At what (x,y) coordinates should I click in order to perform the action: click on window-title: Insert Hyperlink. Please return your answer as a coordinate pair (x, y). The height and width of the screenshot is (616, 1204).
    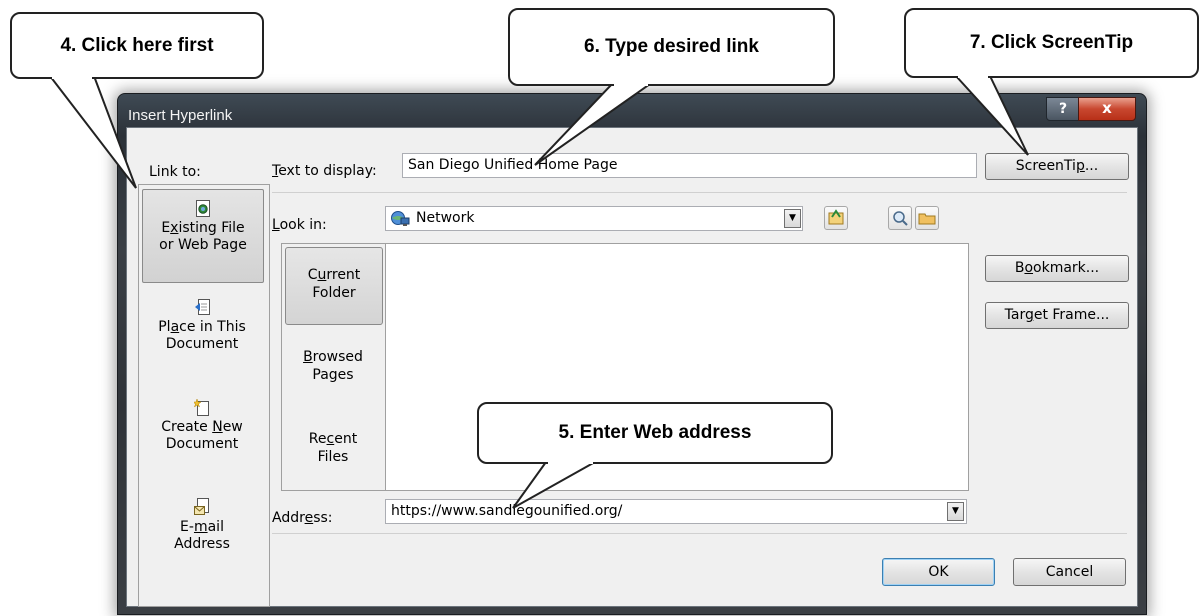
    Looking at the image, I should click on (180, 115).